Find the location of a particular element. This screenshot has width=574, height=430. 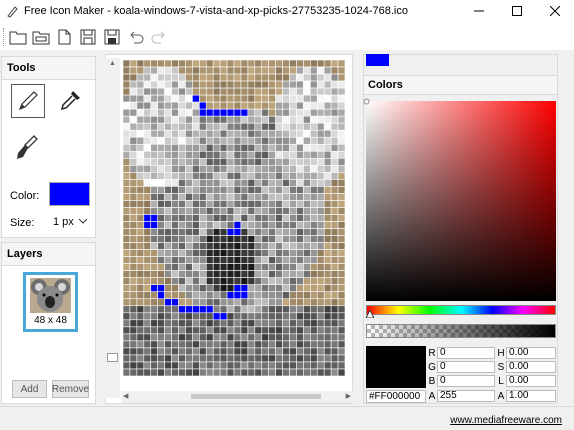

add-layer-button: Add is located at coordinates (29, 389).